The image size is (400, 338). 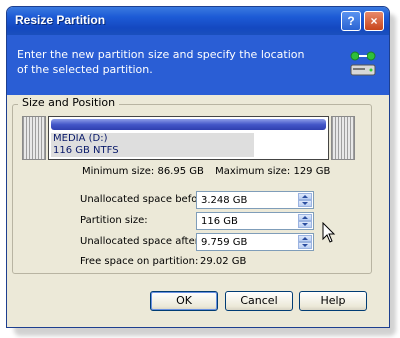 What do you see at coordinates (80, 138) in the screenshot?
I see `partition-name: MEDIA (D:)` at bounding box center [80, 138].